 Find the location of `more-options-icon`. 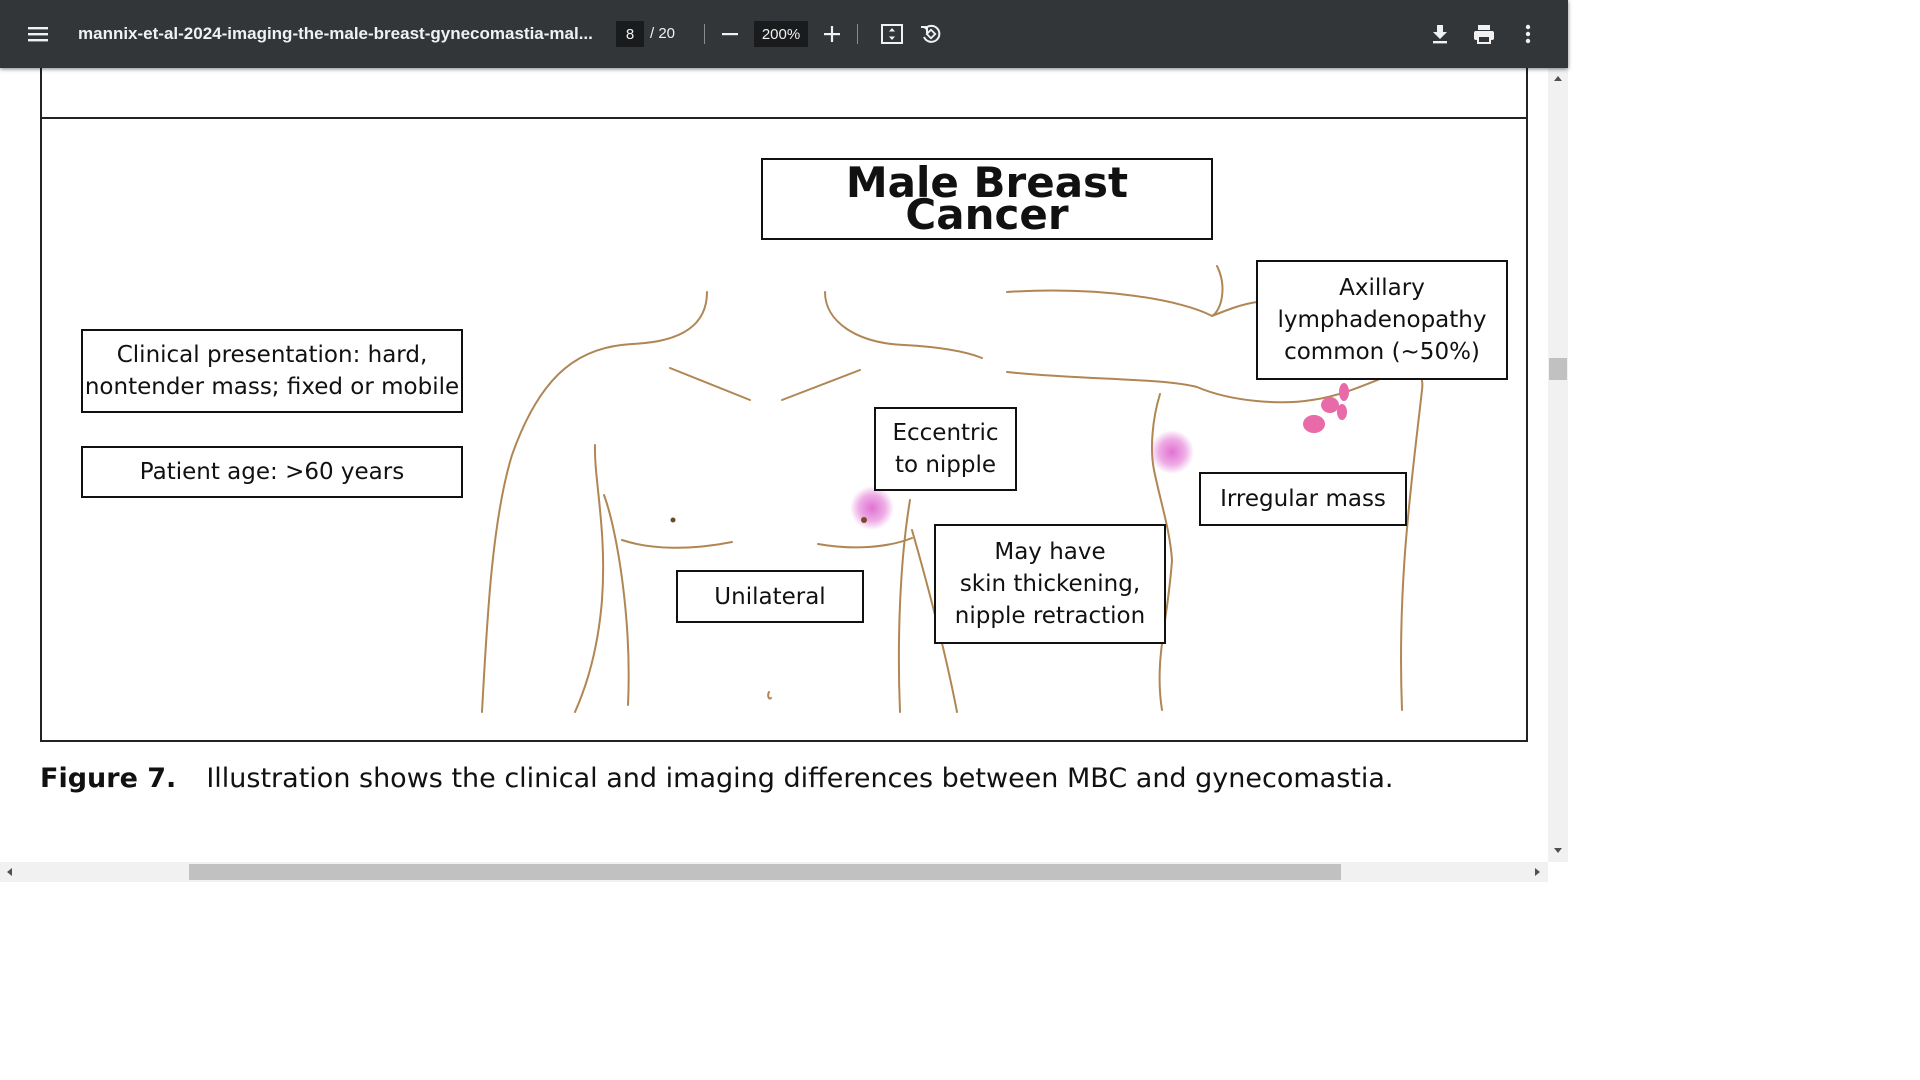

more-options-icon is located at coordinates (1528, 34).